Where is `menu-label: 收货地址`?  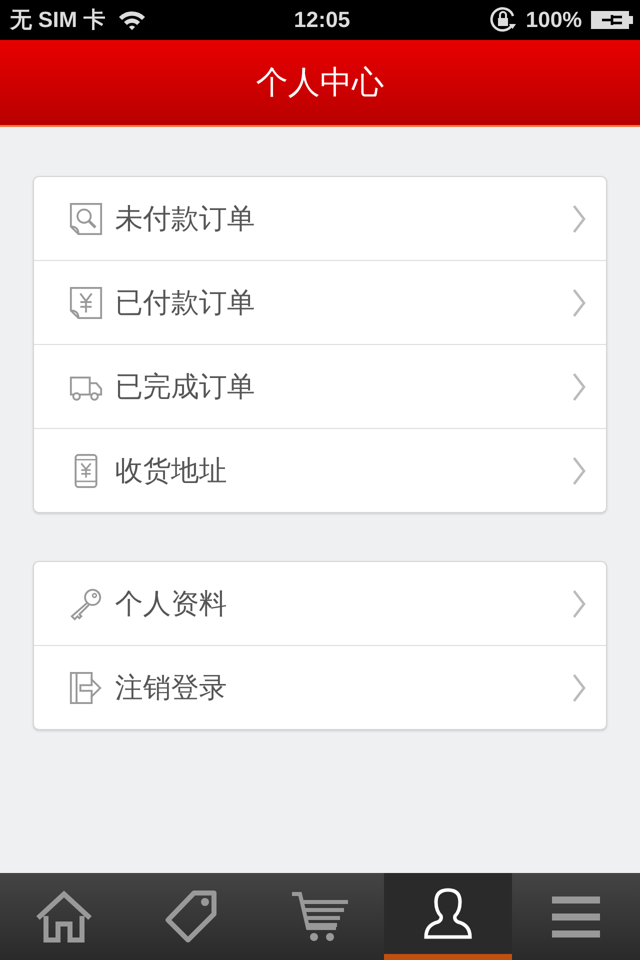
menu-label: 收货地址 is located at coordinates (171, 470).